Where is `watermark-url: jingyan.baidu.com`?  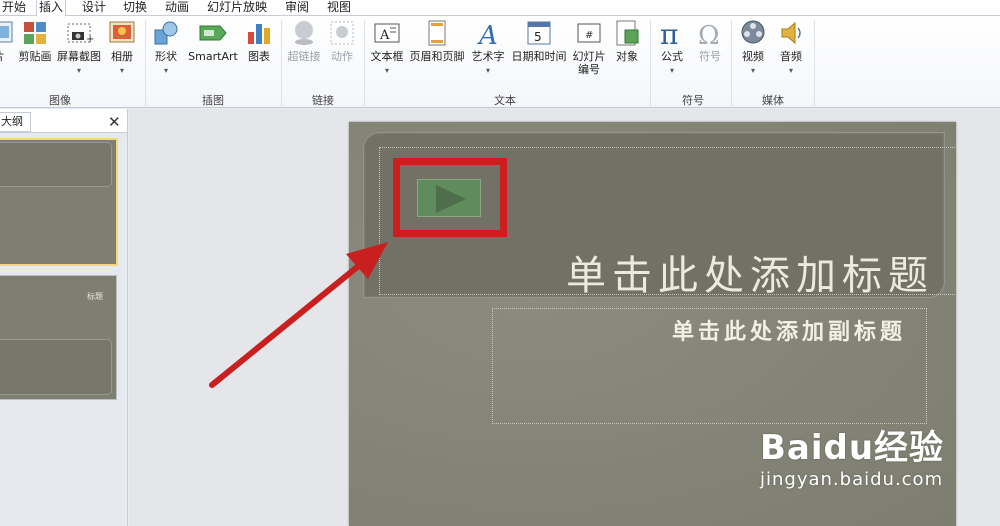 watermark-url: jingyan.baidu.com is located at coordinates (852, 479).